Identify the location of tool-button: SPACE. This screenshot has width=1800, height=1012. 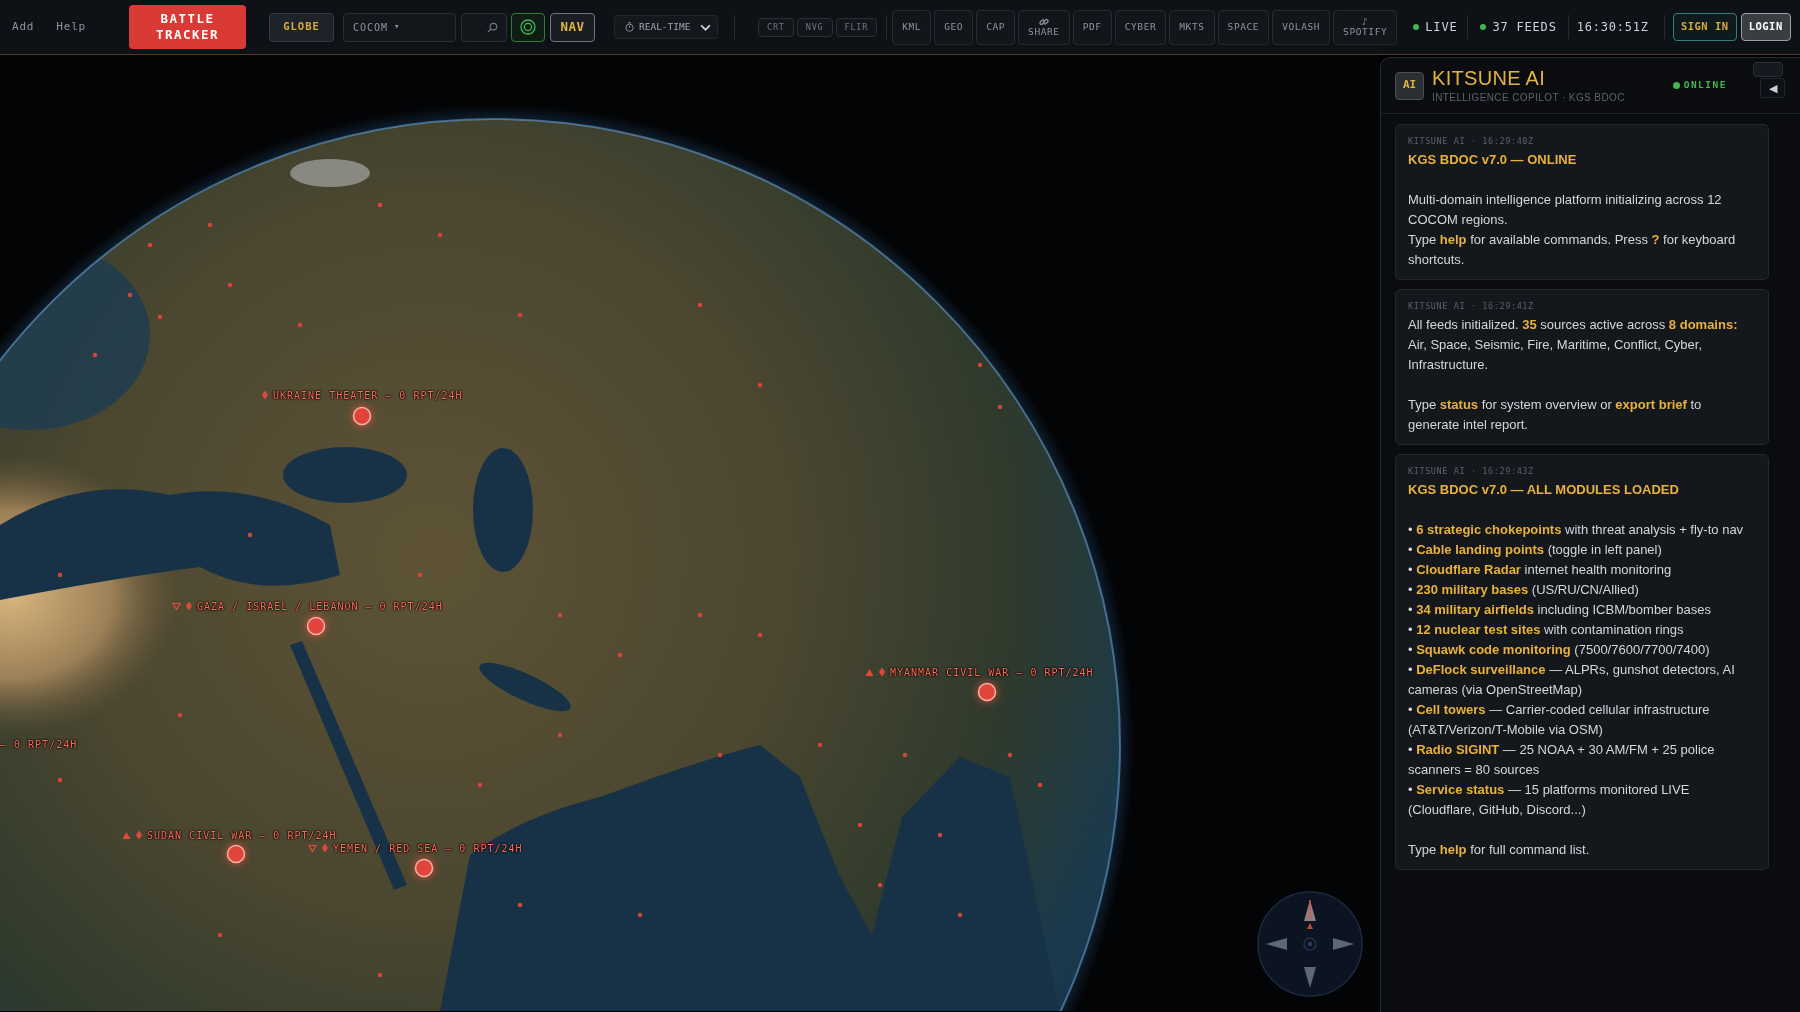
(1243, 27).